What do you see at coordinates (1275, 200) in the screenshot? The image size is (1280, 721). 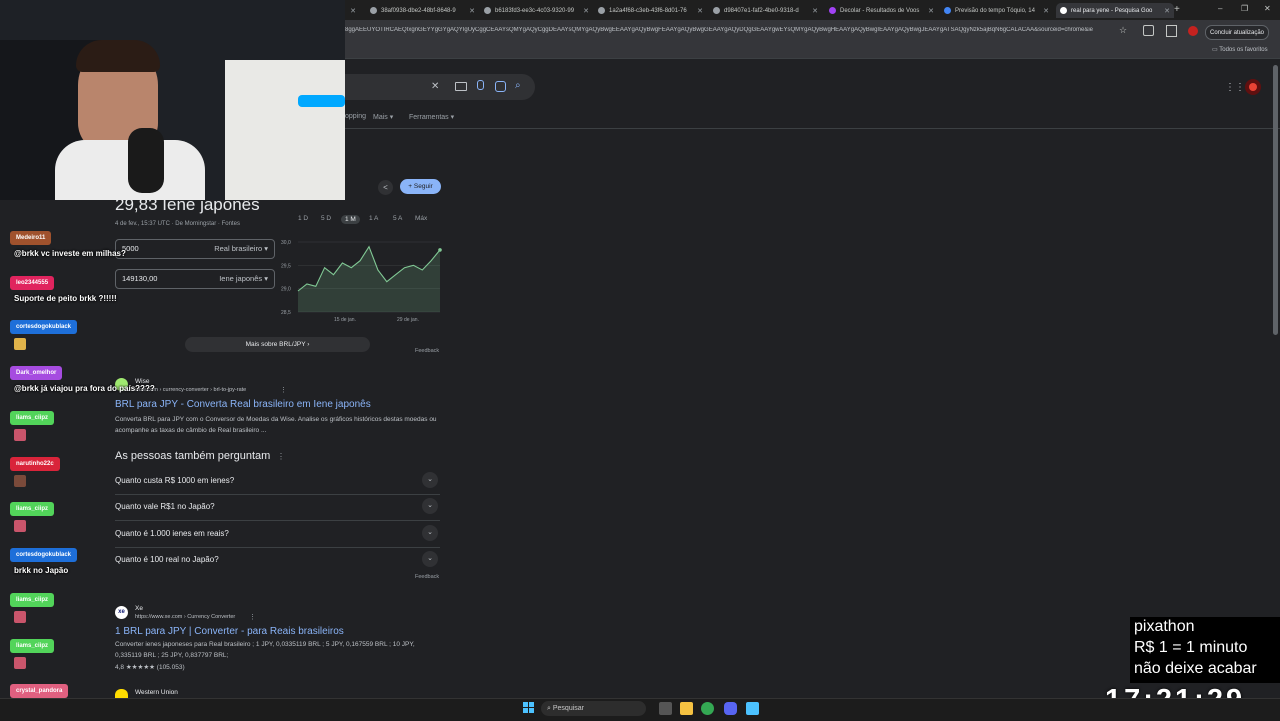 I see `page-scrollbar` at bounding box center [1275, 200].